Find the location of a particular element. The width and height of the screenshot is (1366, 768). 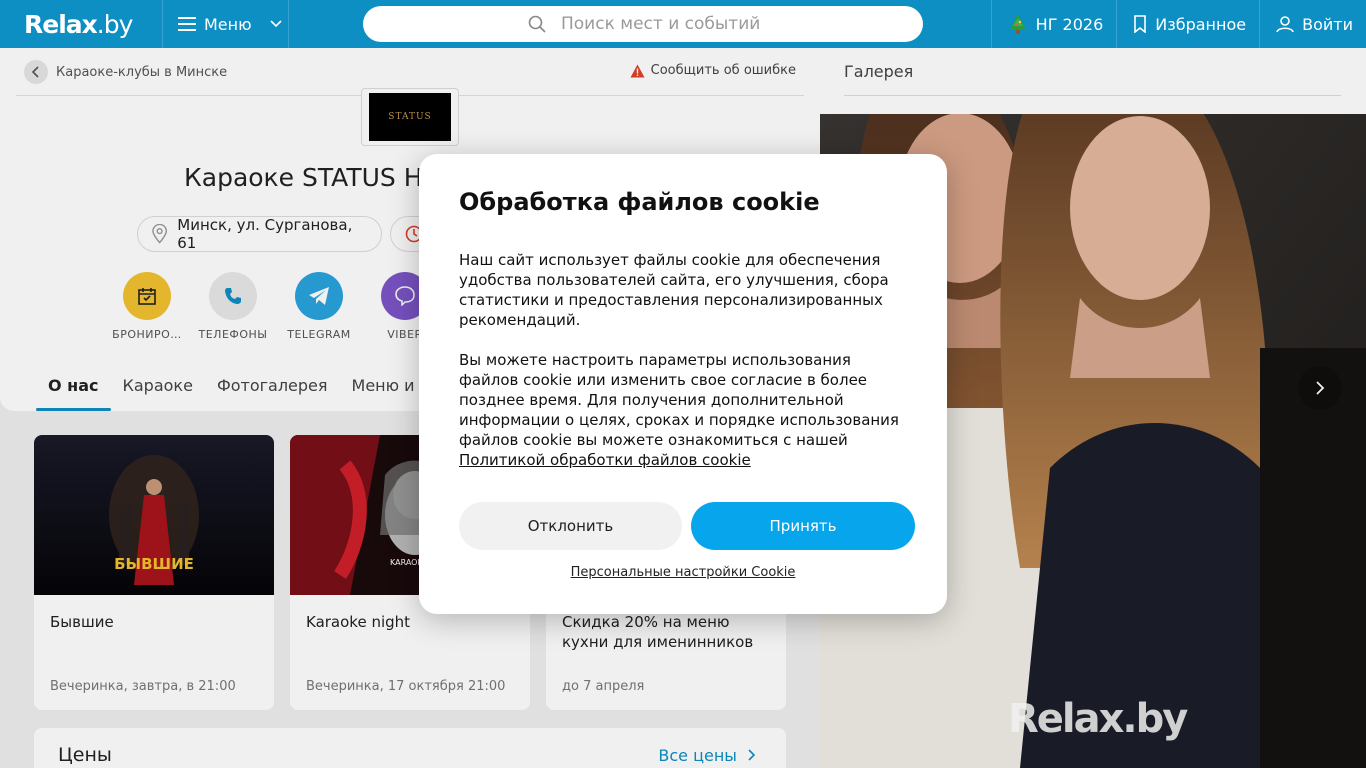

favorites-link: Избранное is located at coordinates (1187, 24).